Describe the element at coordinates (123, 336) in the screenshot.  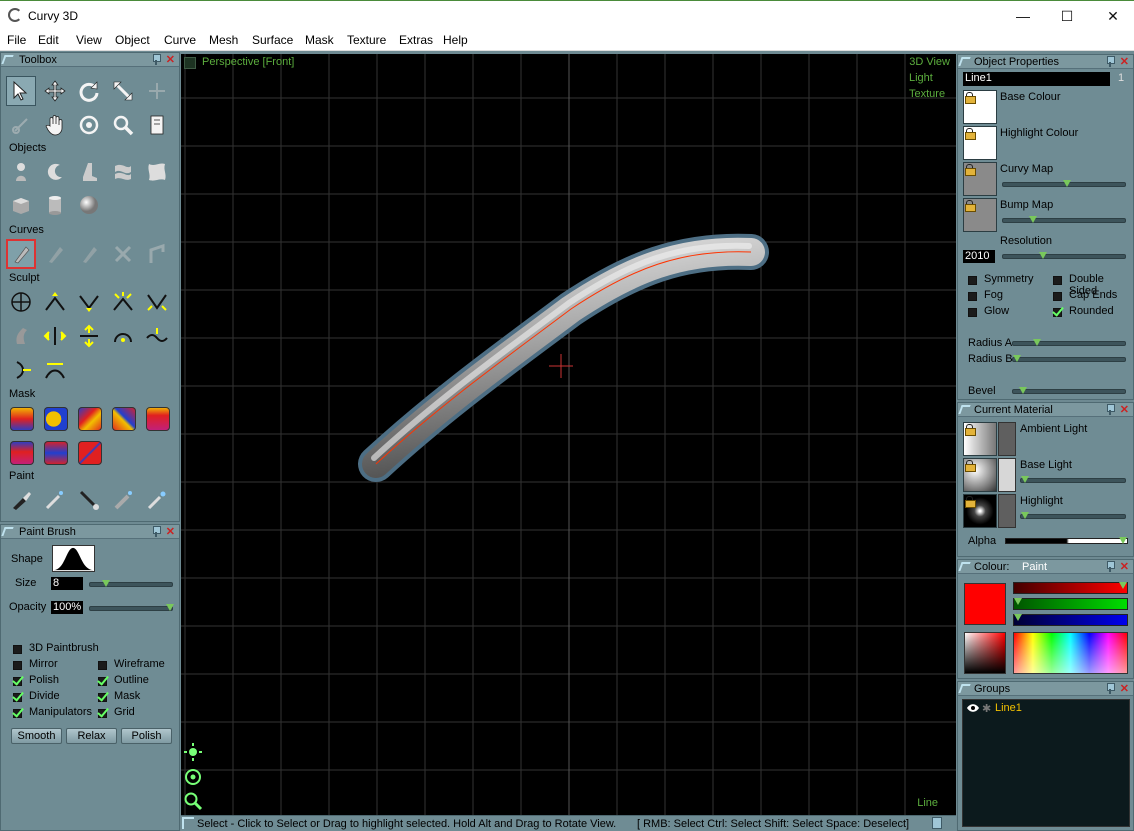
I see `sculpt-bulge-tool` at that location.